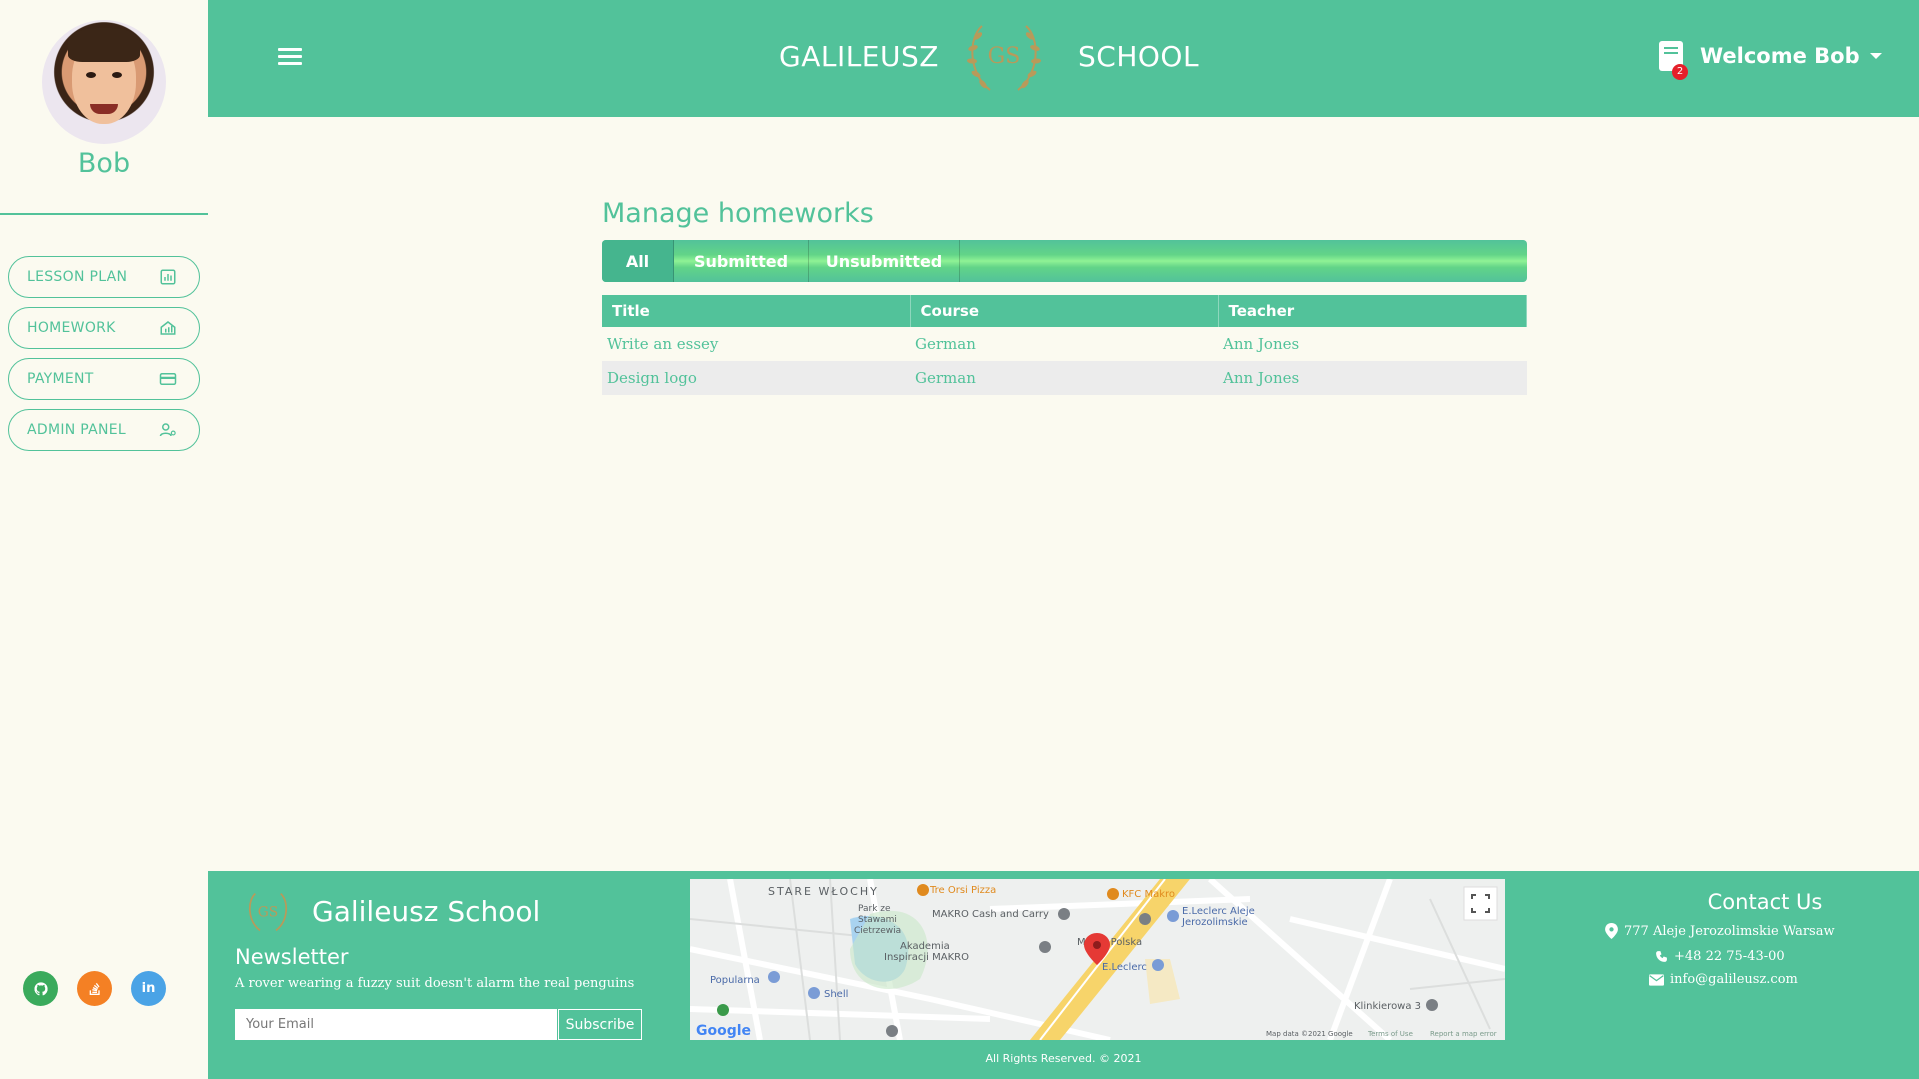 The height and width of the screenshot is (1079, 1919). What do you see at coordinates (962, 890) in the screenshot?
I see `svg-text: Tre Orsi Pizza` at bounding box center [962, 890].